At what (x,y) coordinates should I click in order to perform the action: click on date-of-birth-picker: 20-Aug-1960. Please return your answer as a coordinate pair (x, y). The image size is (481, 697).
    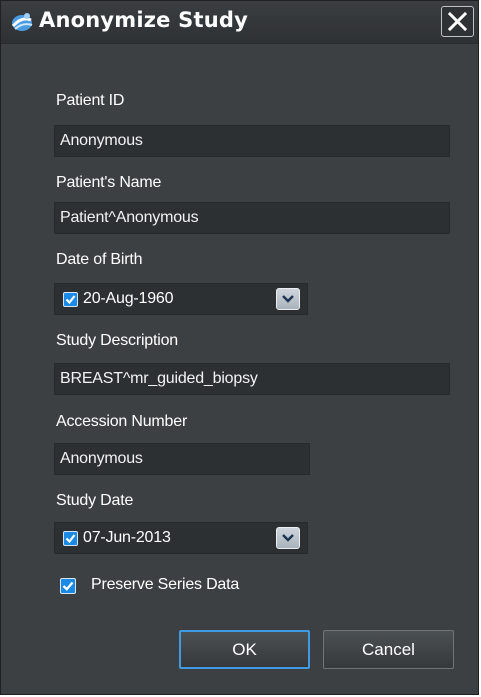
    Looking at the image, I should click on (181, 299).